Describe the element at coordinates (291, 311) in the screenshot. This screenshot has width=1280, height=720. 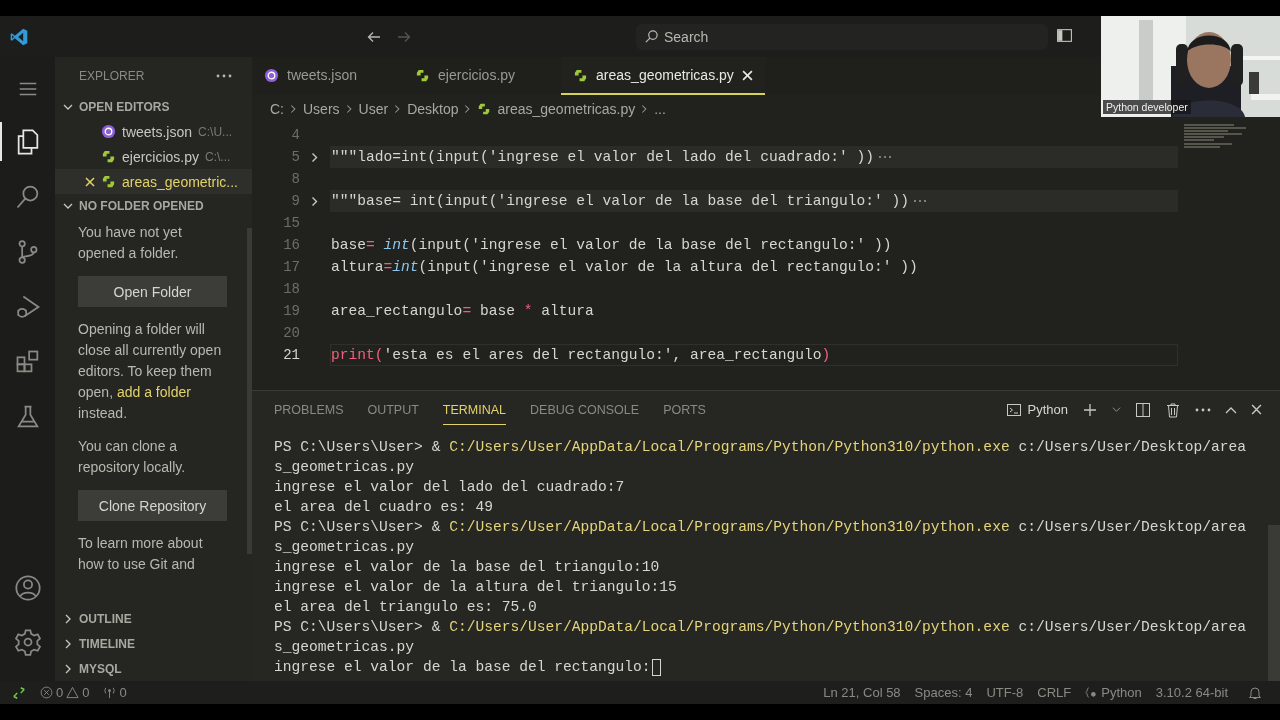
I see `line-number: 19` at that location.